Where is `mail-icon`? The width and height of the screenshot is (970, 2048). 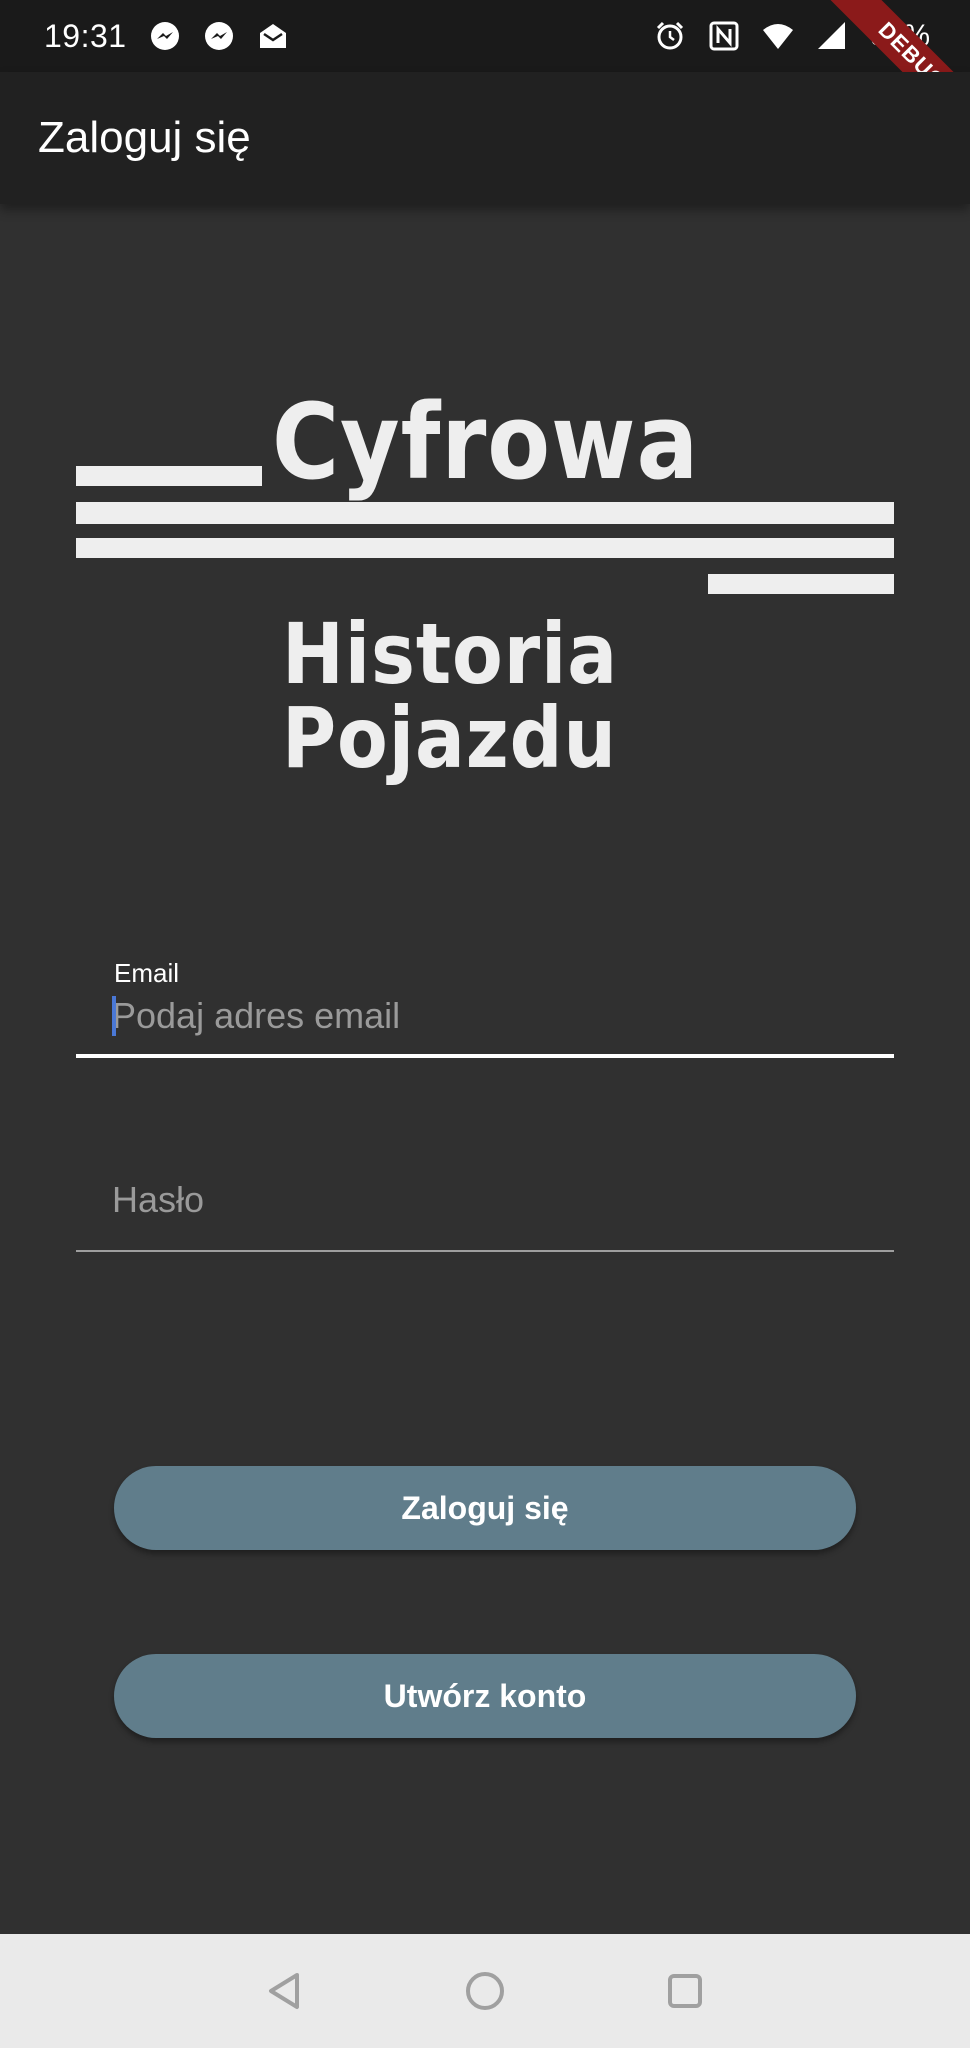 mail-icon is located at coordinates (272, 36).